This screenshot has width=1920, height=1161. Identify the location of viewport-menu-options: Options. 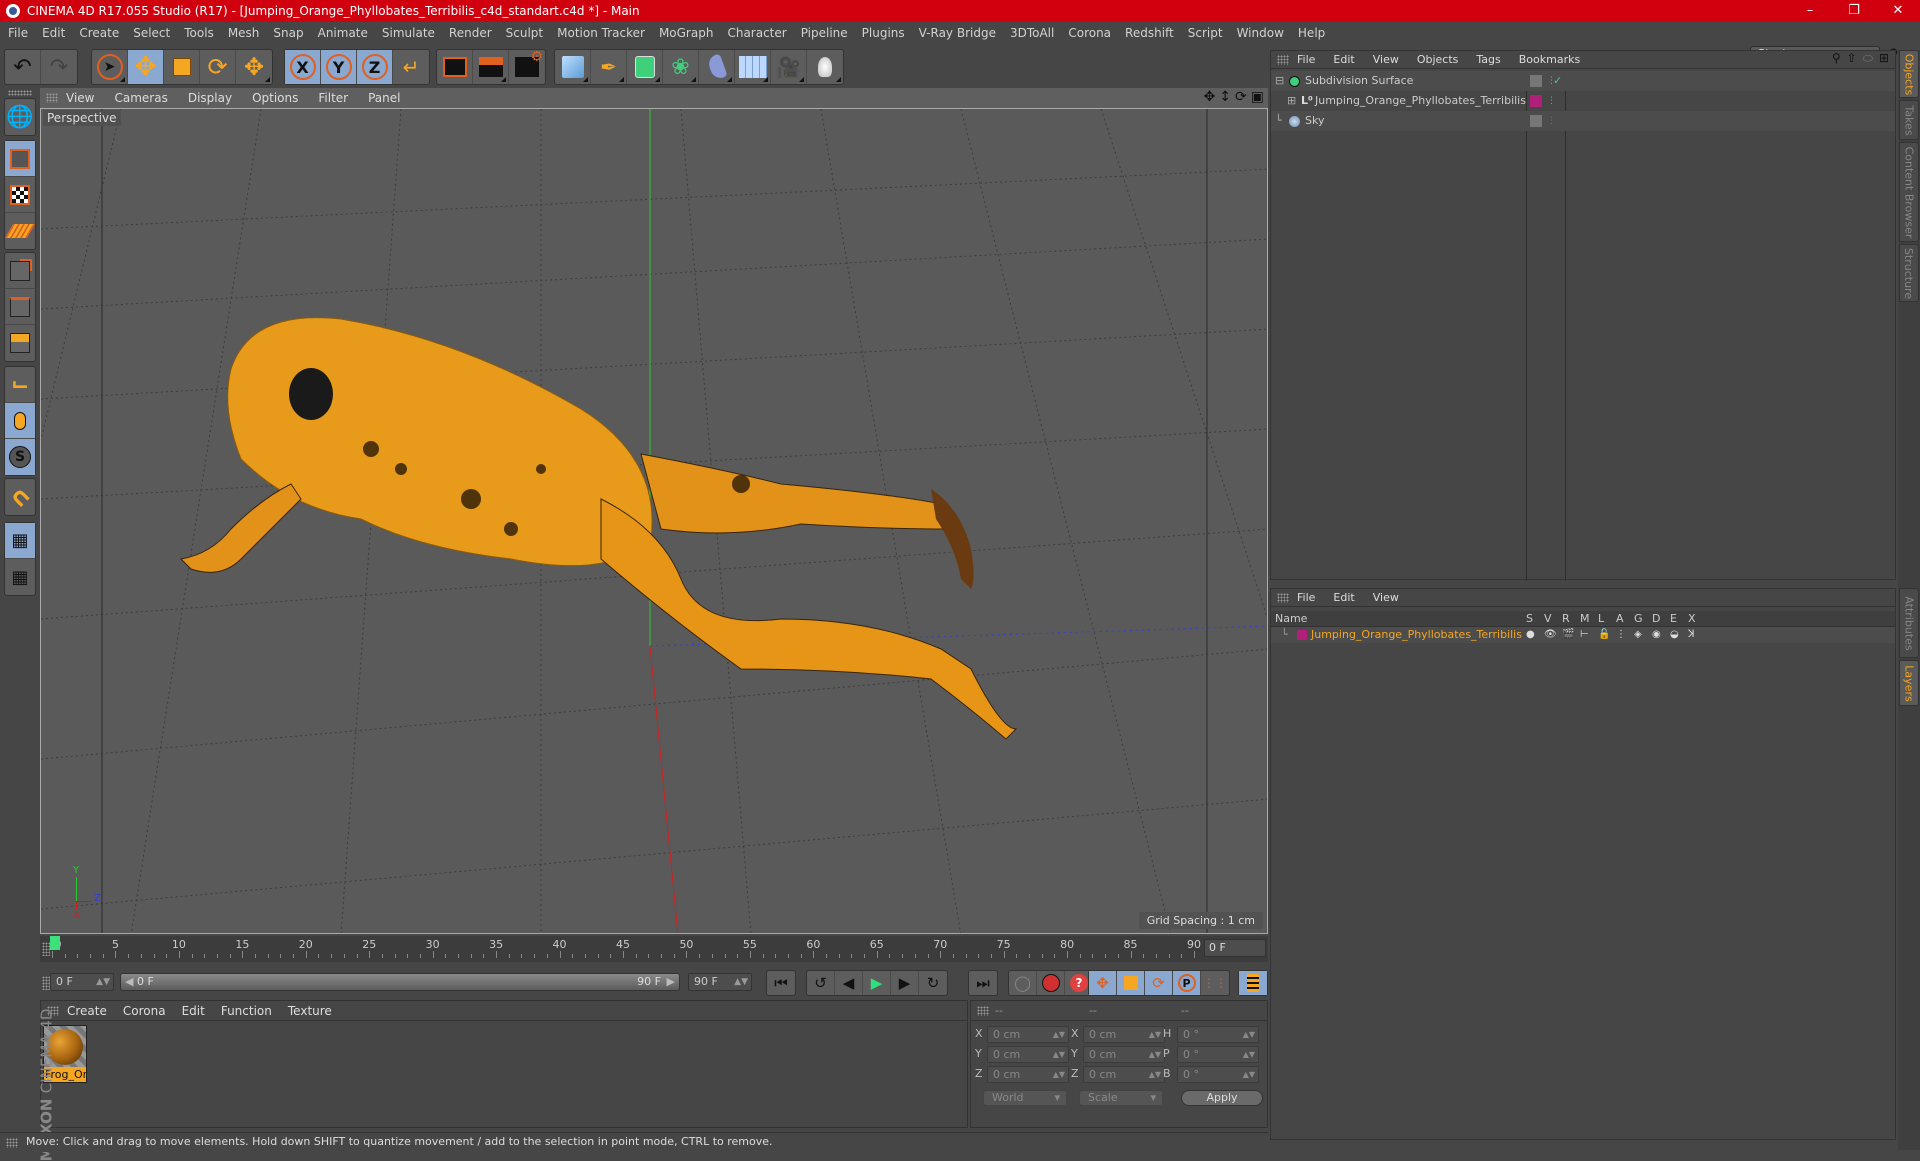
(275, 98).